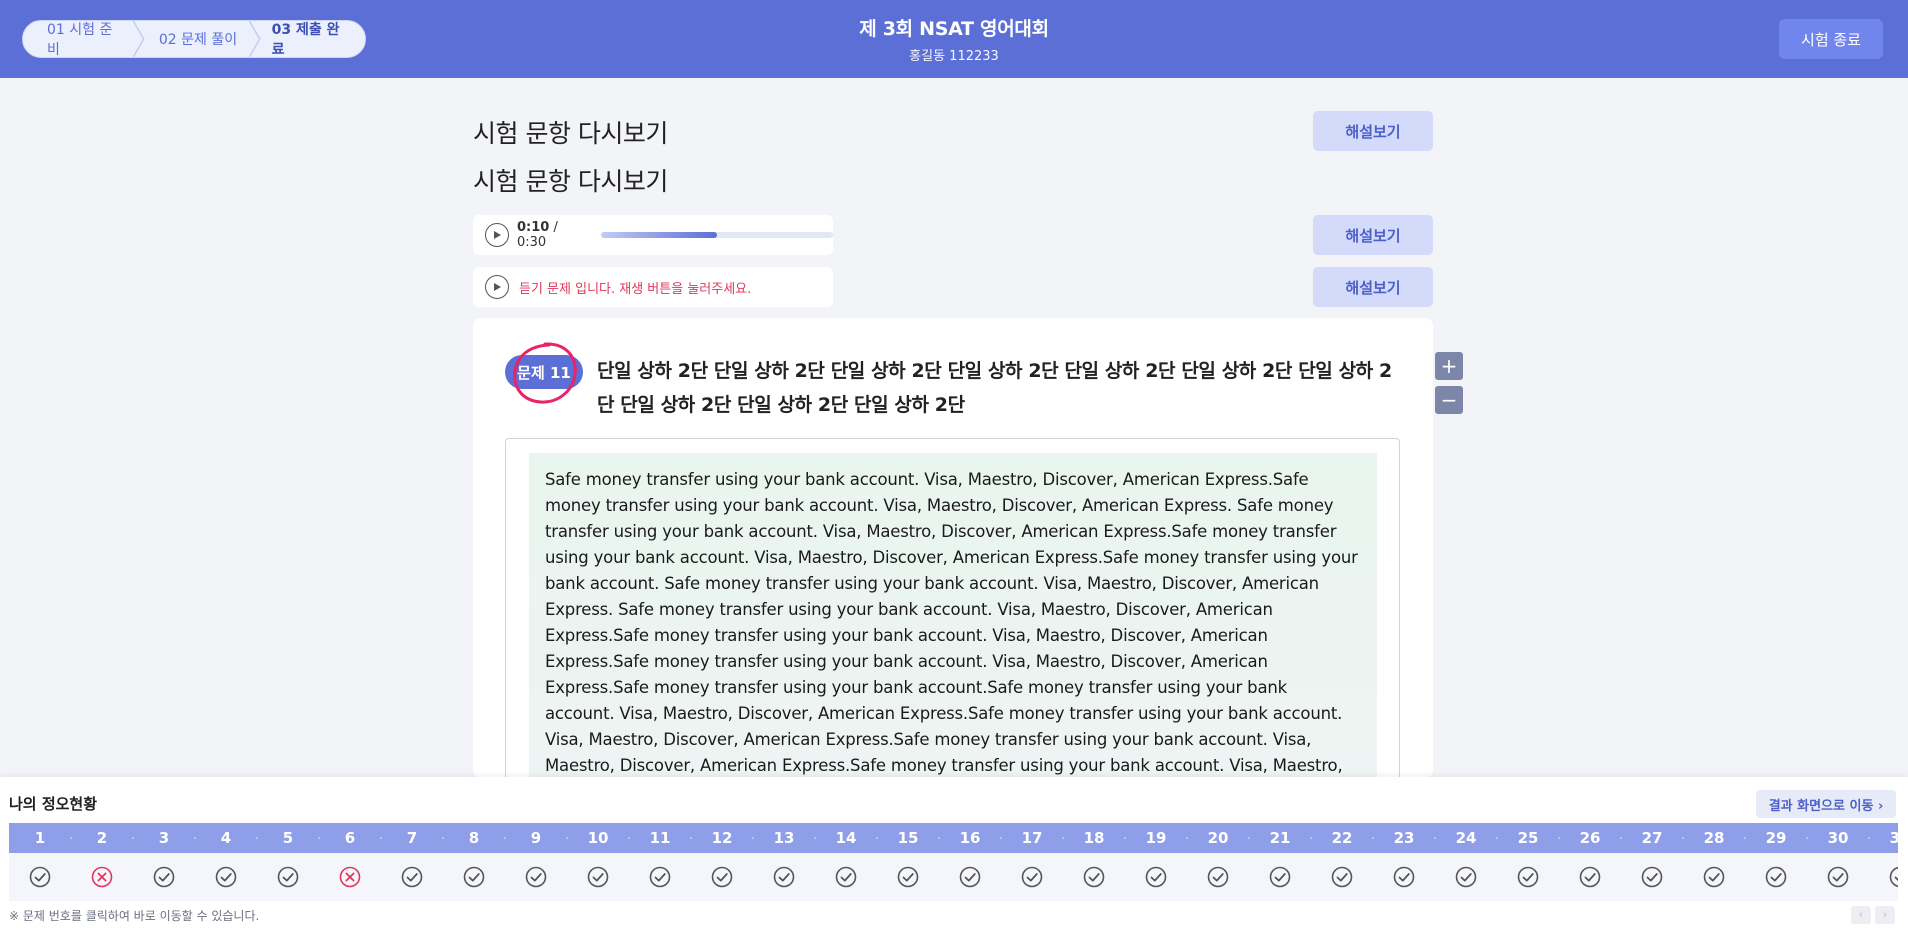 Image resolution: width=1908 pixels, height=941 pixels. I want to click on answer-status-title: 나의 정오현황, so click(53, 804).